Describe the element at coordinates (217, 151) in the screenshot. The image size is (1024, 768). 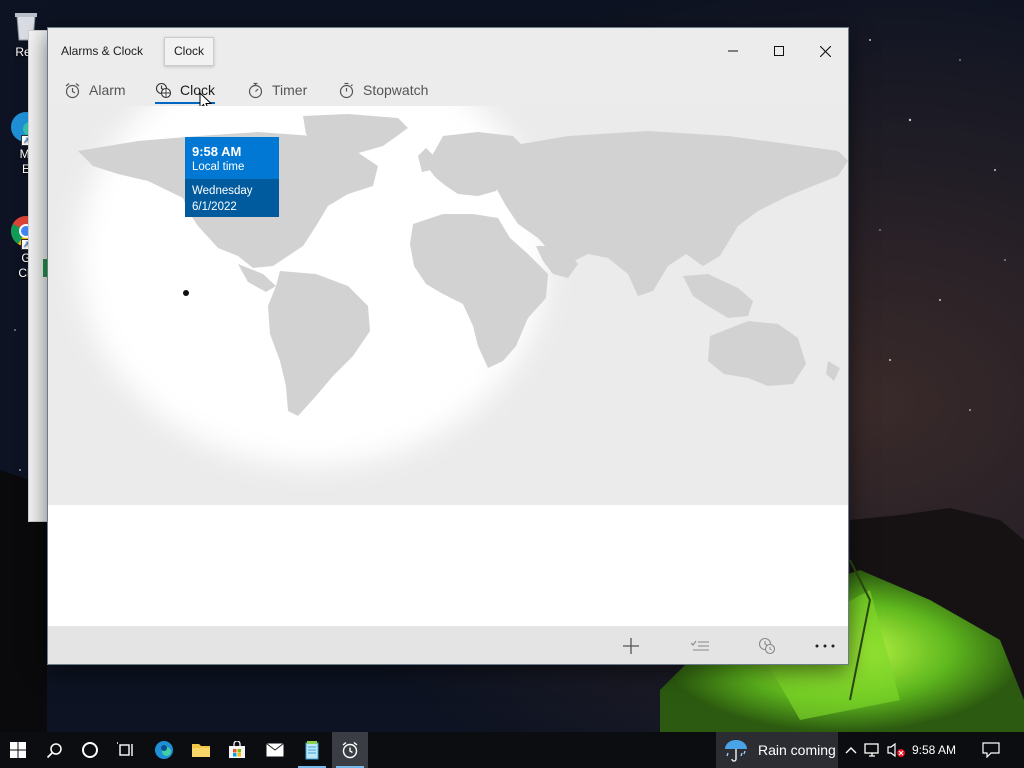
I see `local-time: 9:58 AM` at that location.